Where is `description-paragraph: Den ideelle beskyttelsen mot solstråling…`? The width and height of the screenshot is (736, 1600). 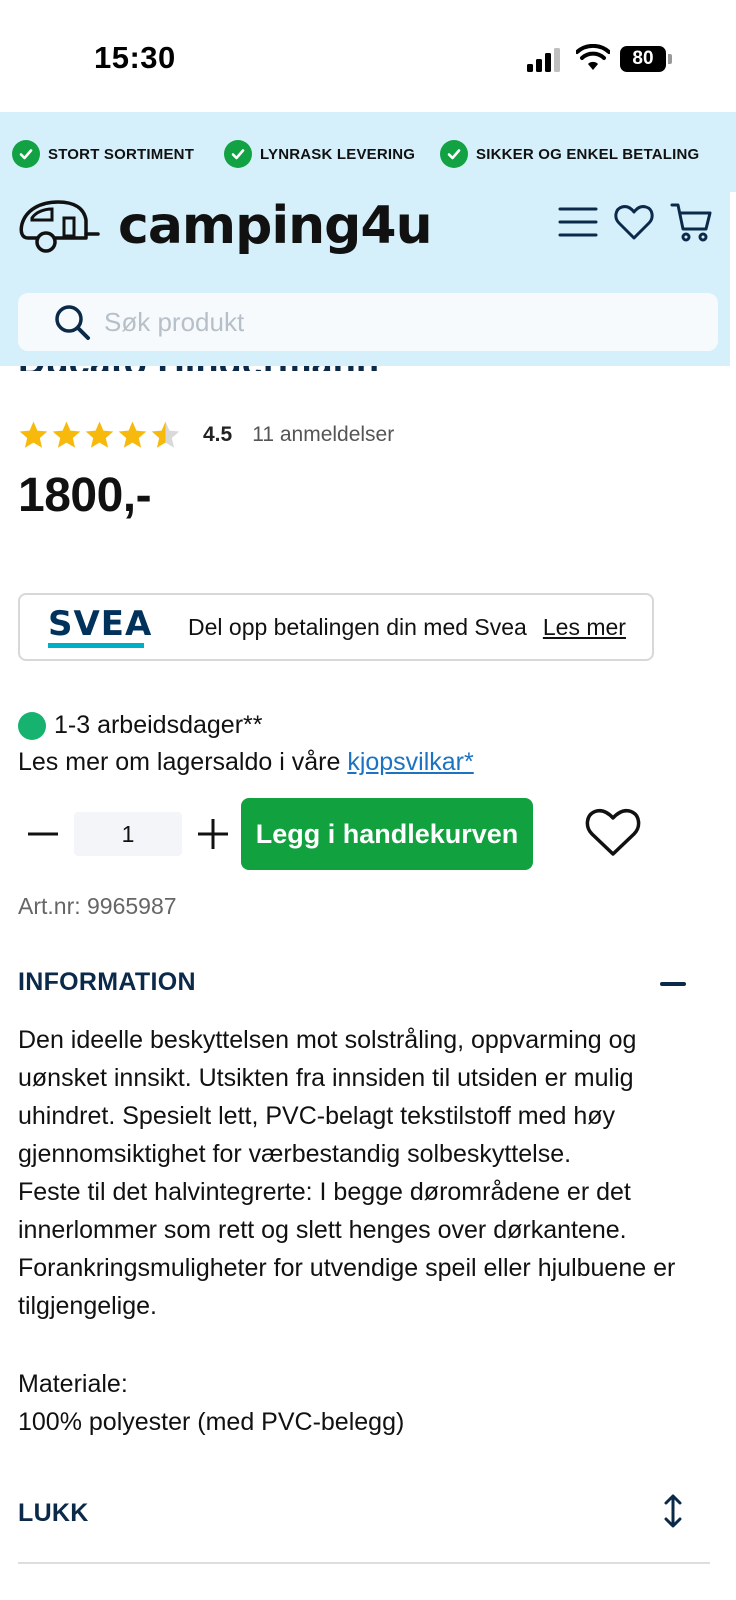 description-paragraph: Den ideelle beskyttelsen mot solstråling… is located at coordinates (327, 1097).